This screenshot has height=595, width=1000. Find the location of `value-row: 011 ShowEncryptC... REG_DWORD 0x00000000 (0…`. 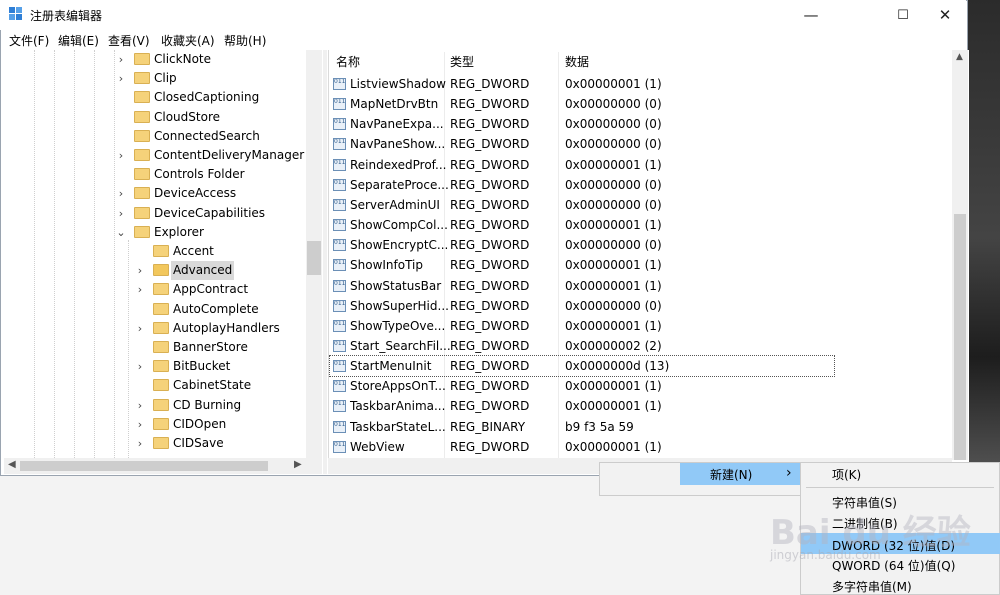

value-row: 011 ShowEncryptC... REG_DWORD 0x00000000 (0… is located at coordinates (582, 245).